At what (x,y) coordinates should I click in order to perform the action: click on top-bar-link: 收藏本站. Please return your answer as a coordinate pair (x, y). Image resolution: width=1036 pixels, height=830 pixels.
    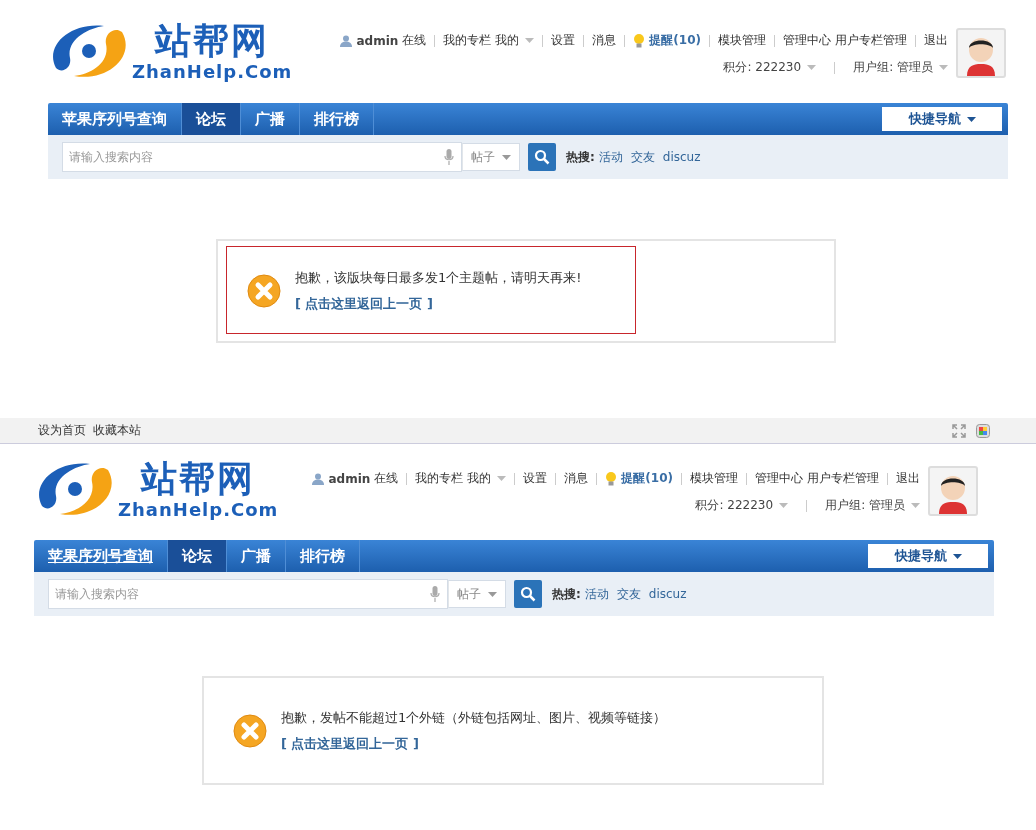
    Looking at the image, I should click on (117, 430).